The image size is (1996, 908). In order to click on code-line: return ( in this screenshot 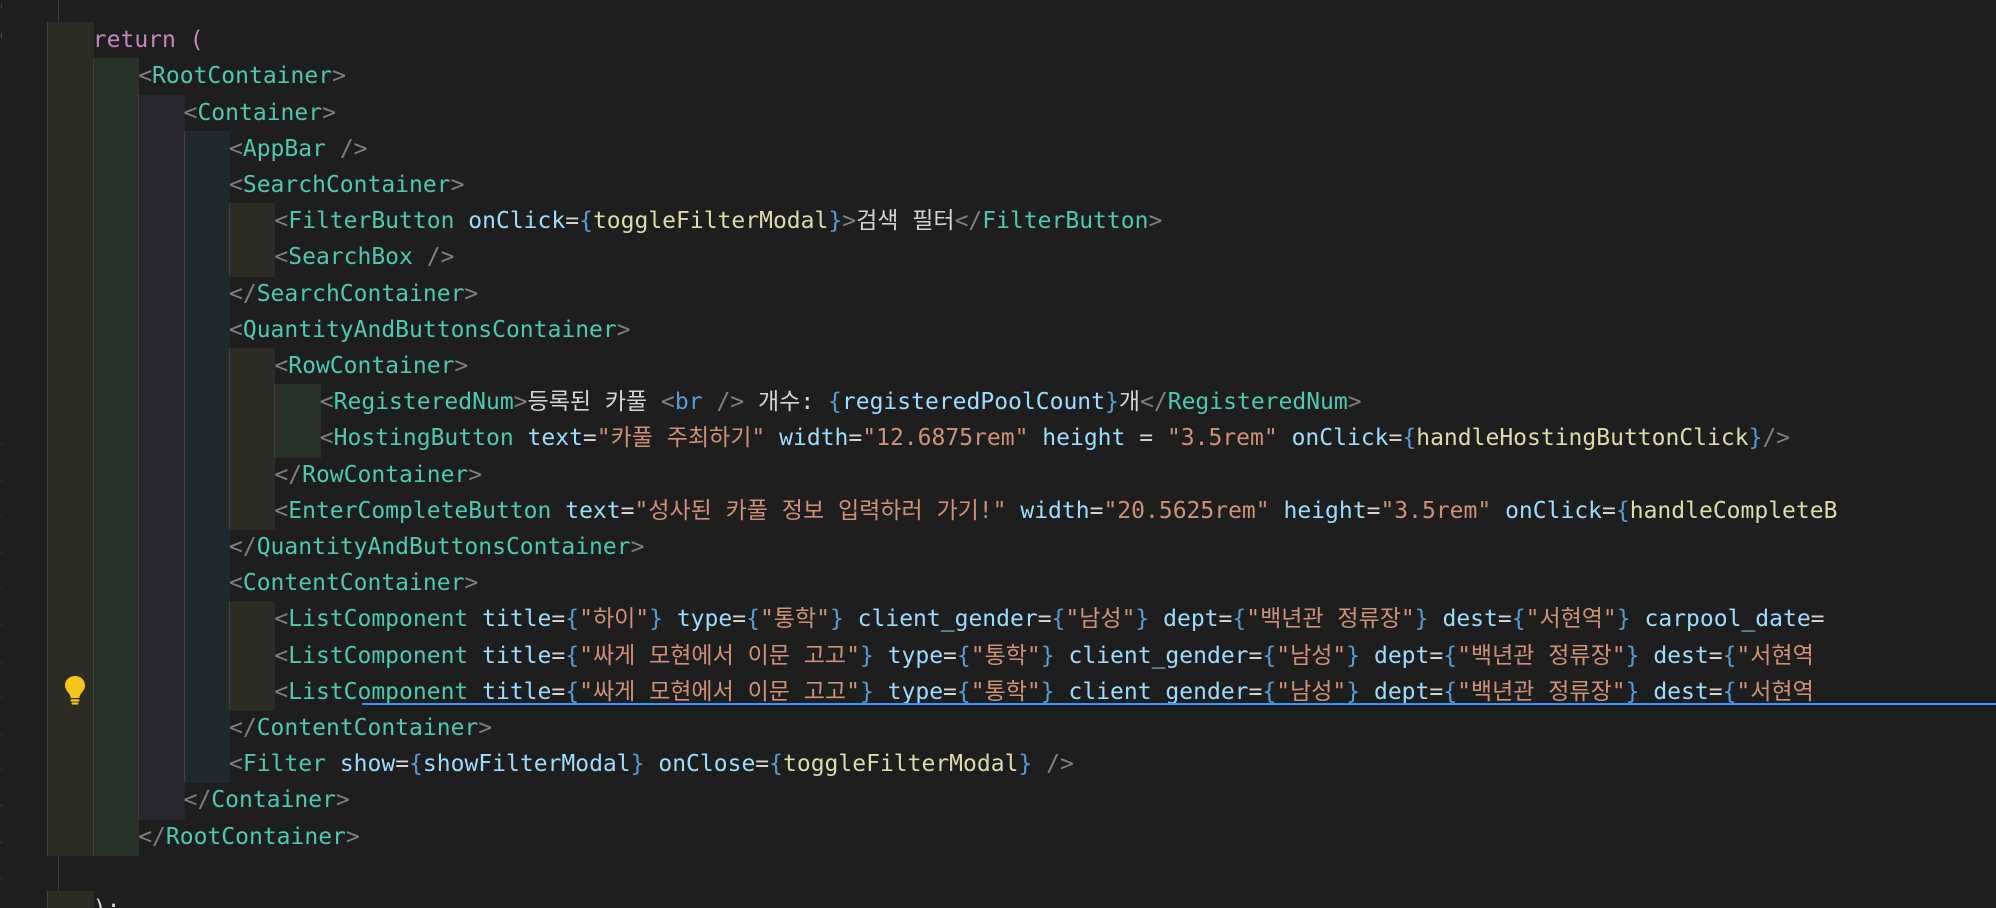, I will do `click(148, 40)`.